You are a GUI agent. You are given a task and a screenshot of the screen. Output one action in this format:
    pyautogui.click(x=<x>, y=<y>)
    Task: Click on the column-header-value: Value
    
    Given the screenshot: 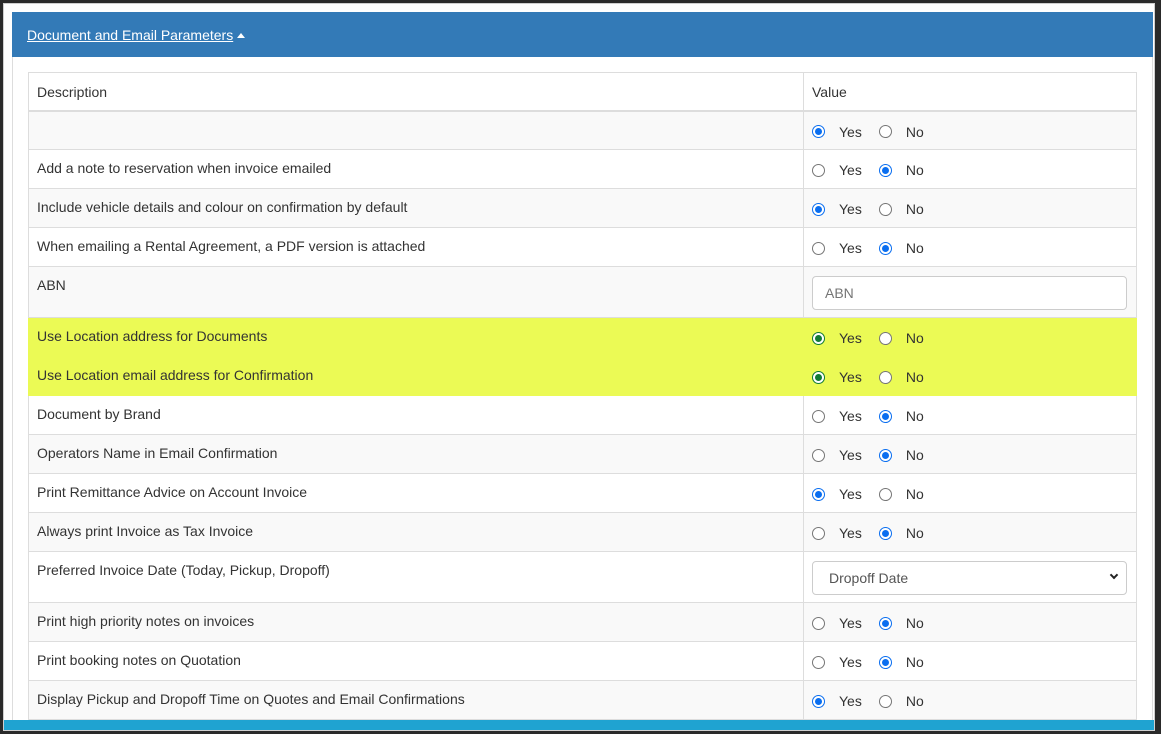 What is the action you would take?
    pyautogui.click(x=970, y=92)
    